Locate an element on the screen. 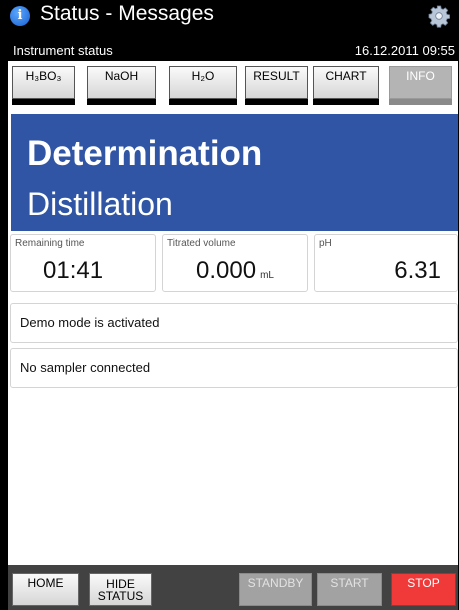 The width and height of the screenshot is (459, 610). remaining-time-value: 01:41 is located at coordinates (73, 270).